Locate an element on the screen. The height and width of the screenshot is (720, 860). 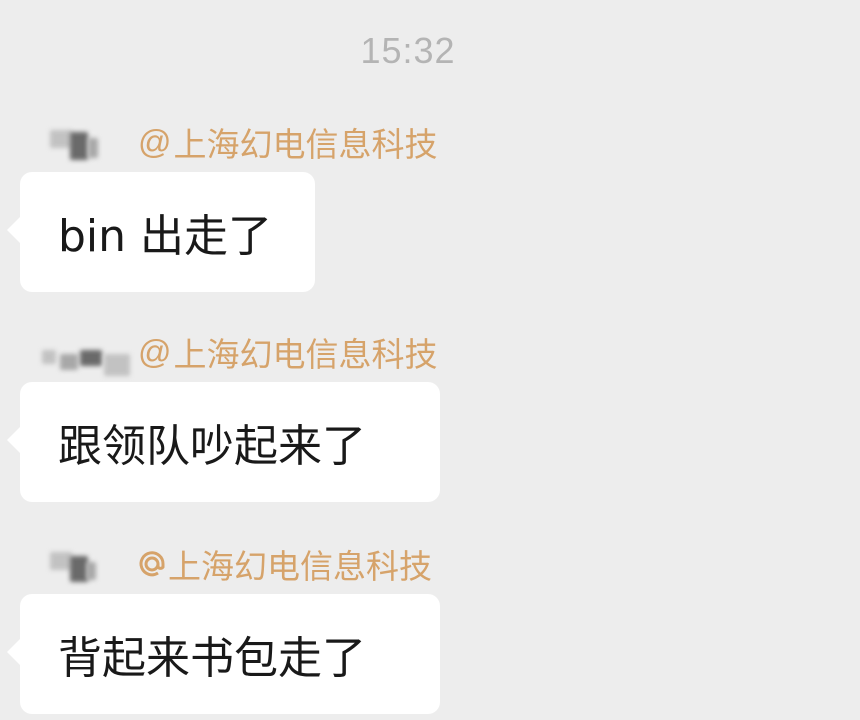
message-text: bin 出走了 is located at coordinates (165, 236).